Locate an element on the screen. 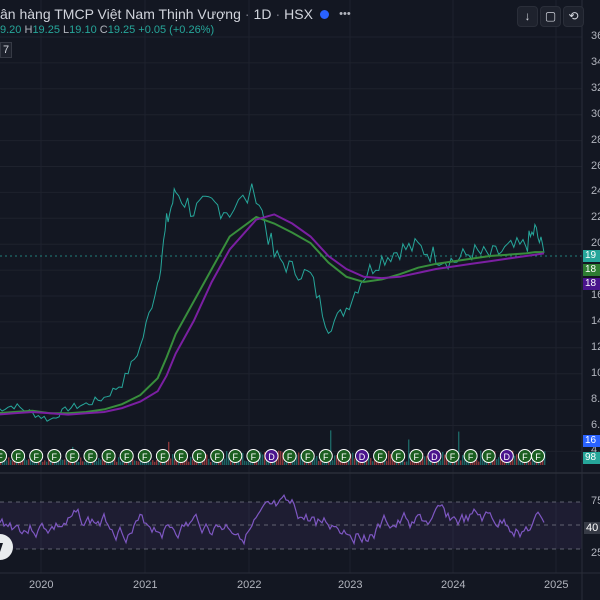 The width and height of the screenshot is (600, 600). time-axis-label: 2020 is located at coordinates (41, 585).